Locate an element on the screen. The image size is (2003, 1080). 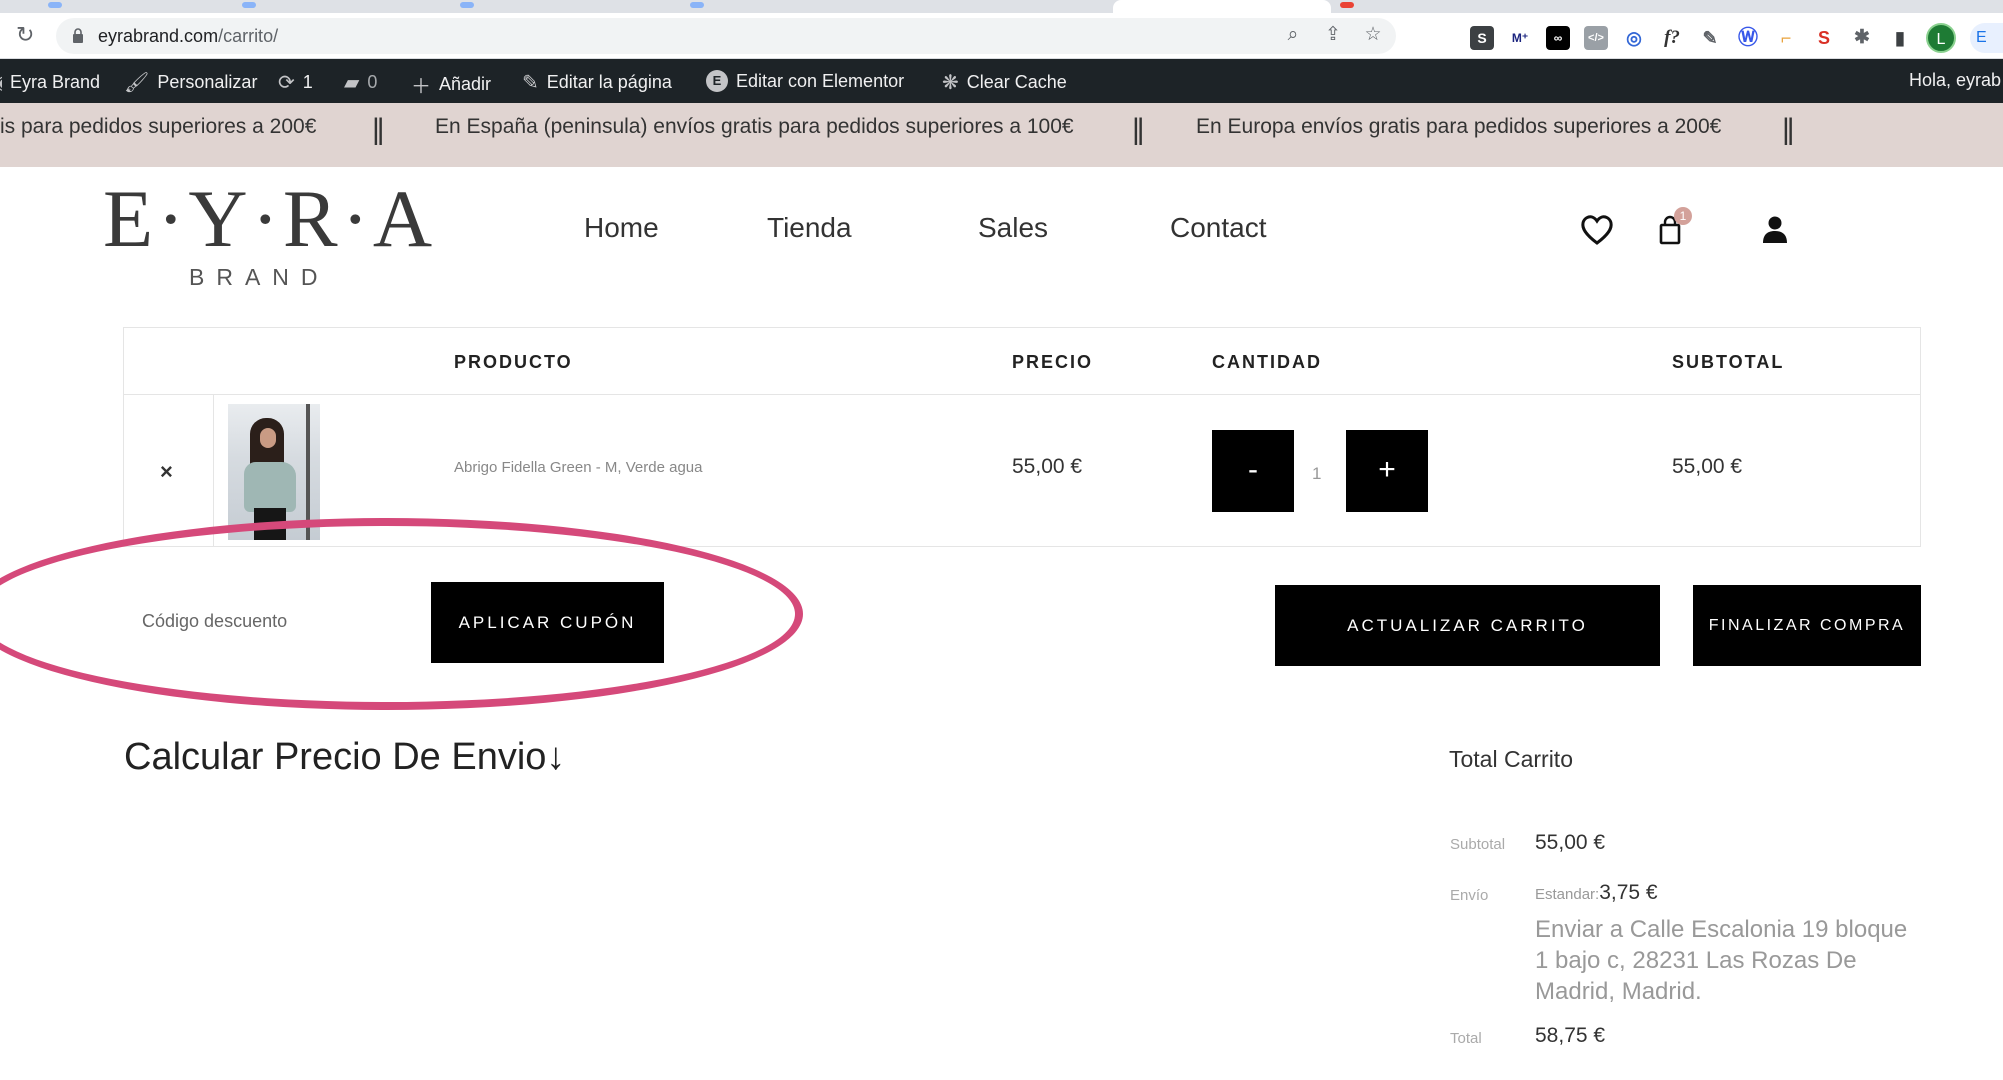
comment-icon: ▰ is located at coordinates (352, 83).